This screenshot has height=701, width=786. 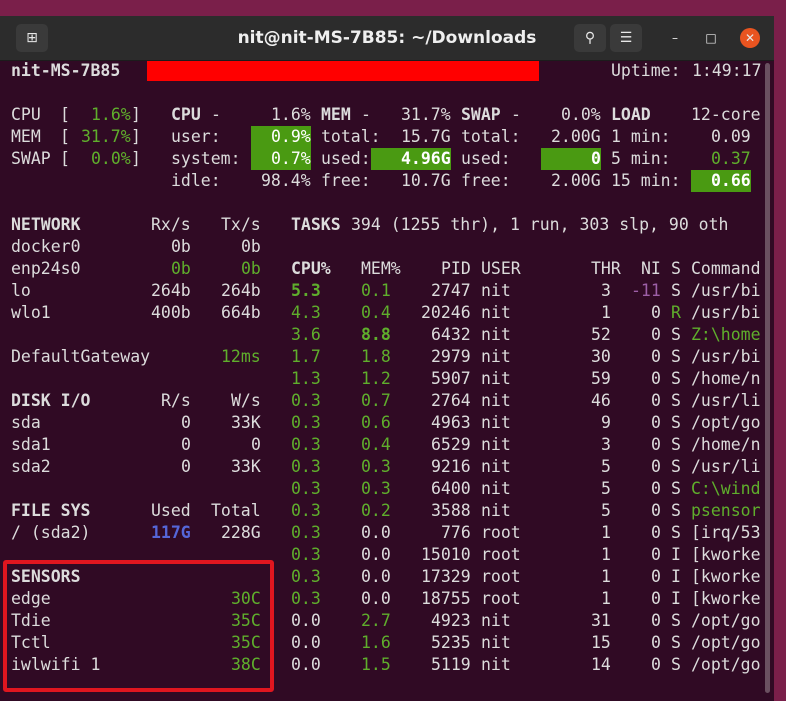 I want to click on process-pid-cell: 6432, so click(x=451, y=334).